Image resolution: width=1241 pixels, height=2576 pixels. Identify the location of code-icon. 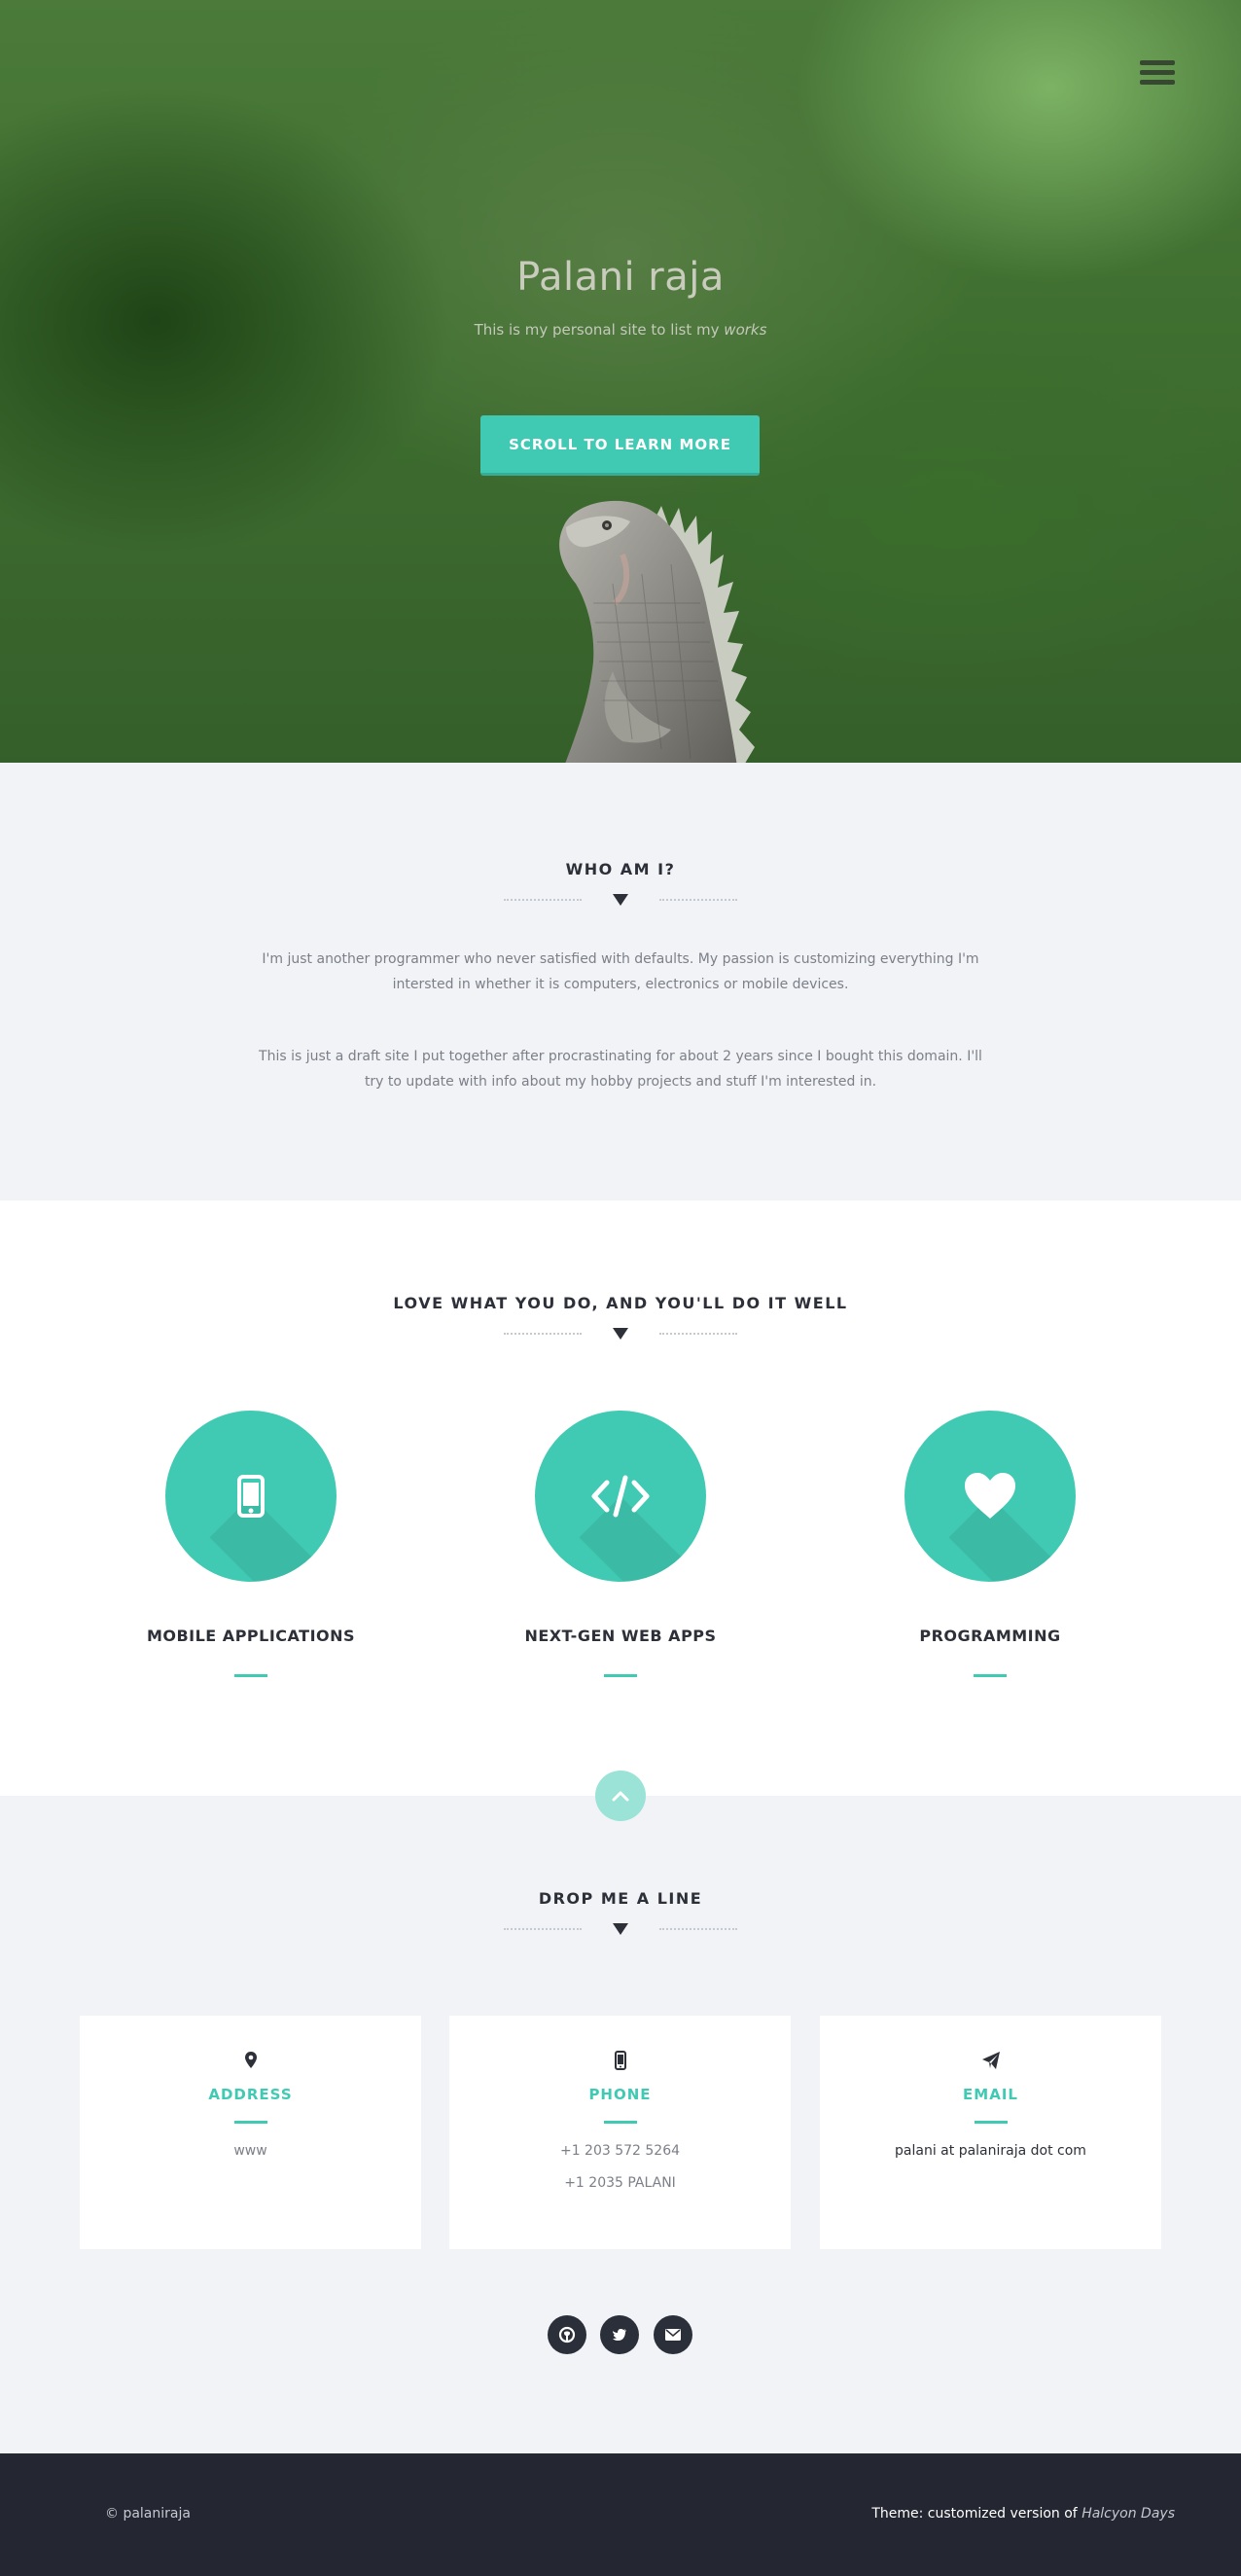
(620, 1496).